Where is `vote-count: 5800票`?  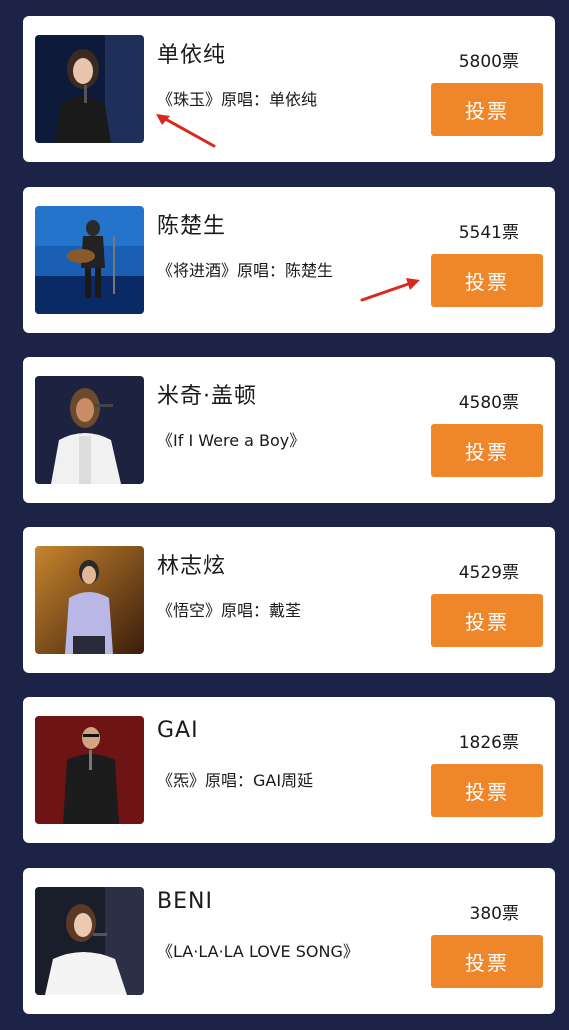
vote-count: 5800票 is located at coordinates (488, 62).